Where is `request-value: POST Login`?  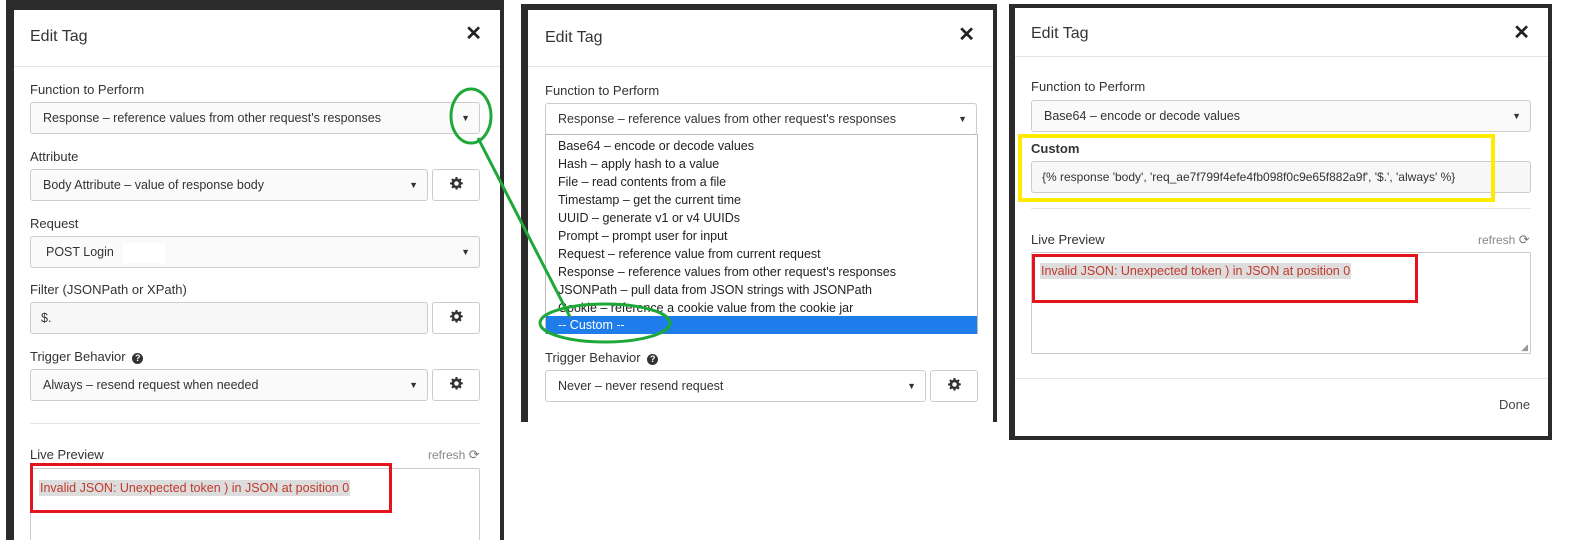
request-value: POST Login is located at coordinates (80, 252).